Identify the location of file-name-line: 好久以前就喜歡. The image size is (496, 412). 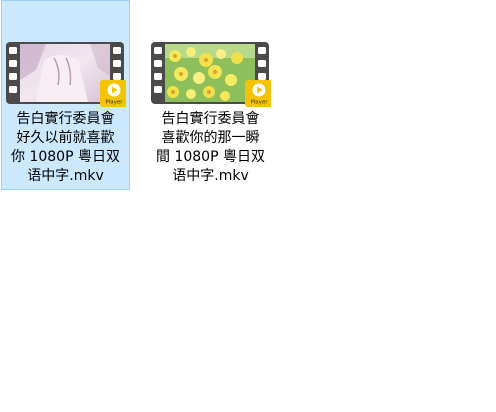
(65, 138).